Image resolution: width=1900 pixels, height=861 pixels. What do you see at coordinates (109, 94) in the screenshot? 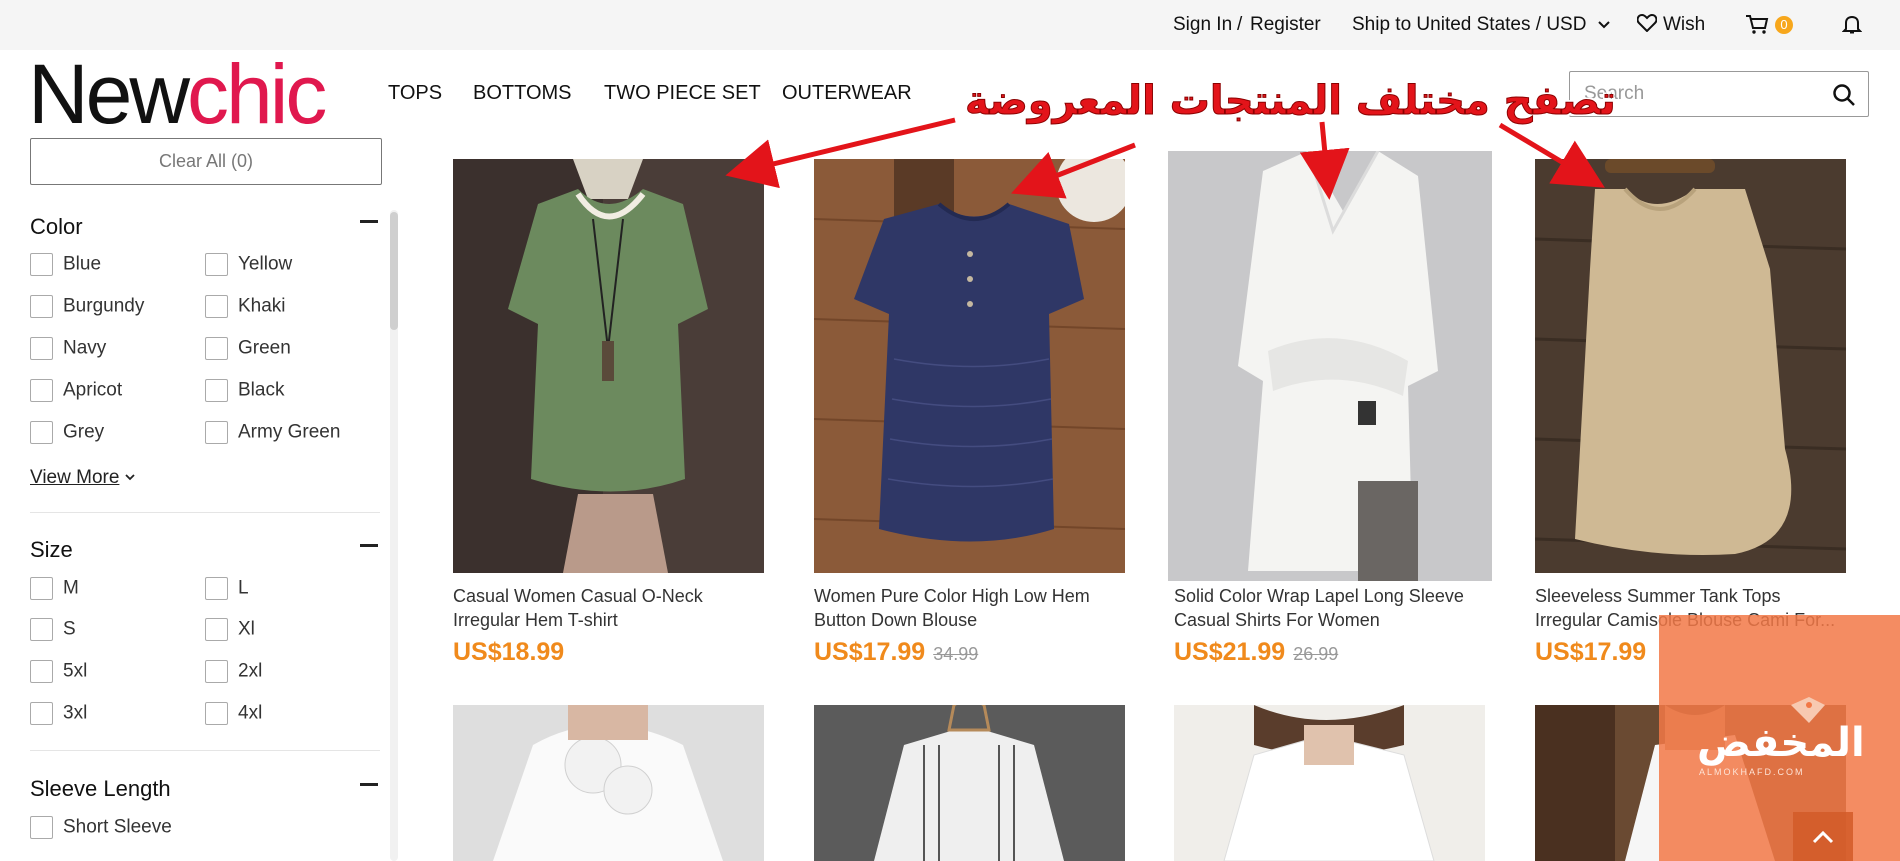
I see `logo-text-new: New` at bounding box center [109, 94].